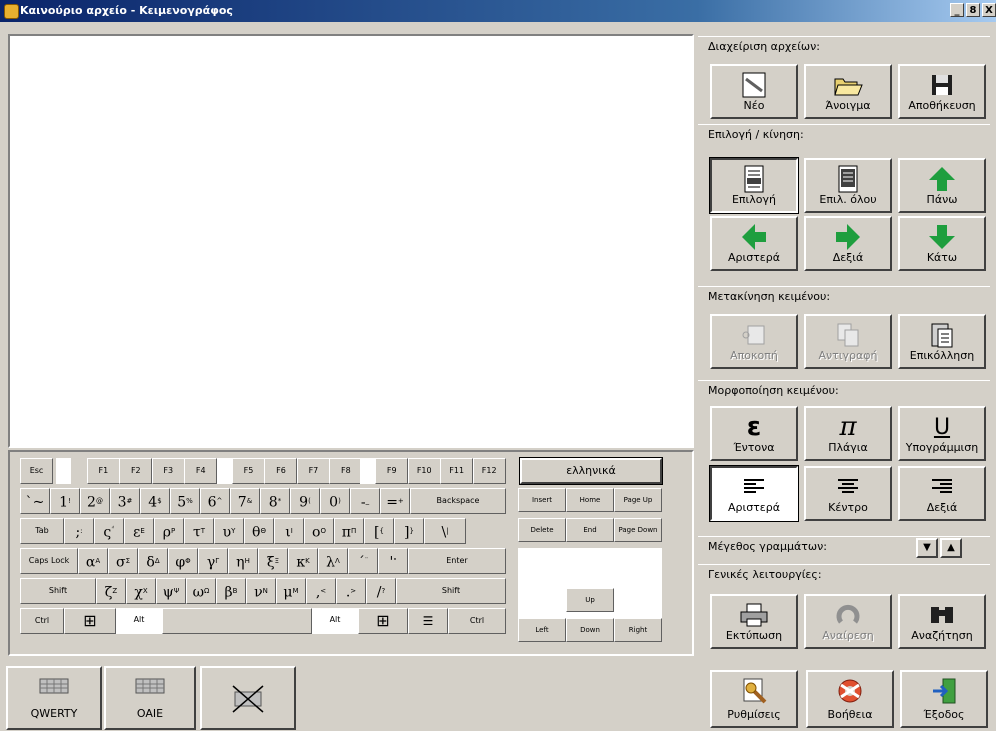 The width and height of the screenshot is (996, 731). Describe the element at coordinates (638, 530) in the screenshot. I see `key-page-down: Page Down` at that location.